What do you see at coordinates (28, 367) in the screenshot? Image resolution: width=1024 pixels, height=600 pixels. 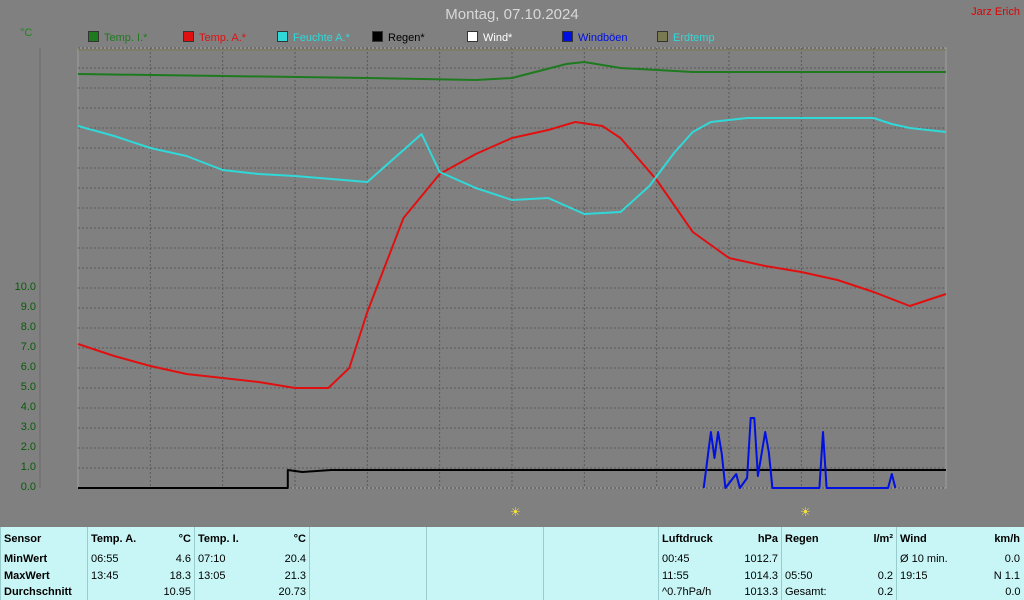 I see `y-tick-label: 6.0` at bounding box center [28, 367].